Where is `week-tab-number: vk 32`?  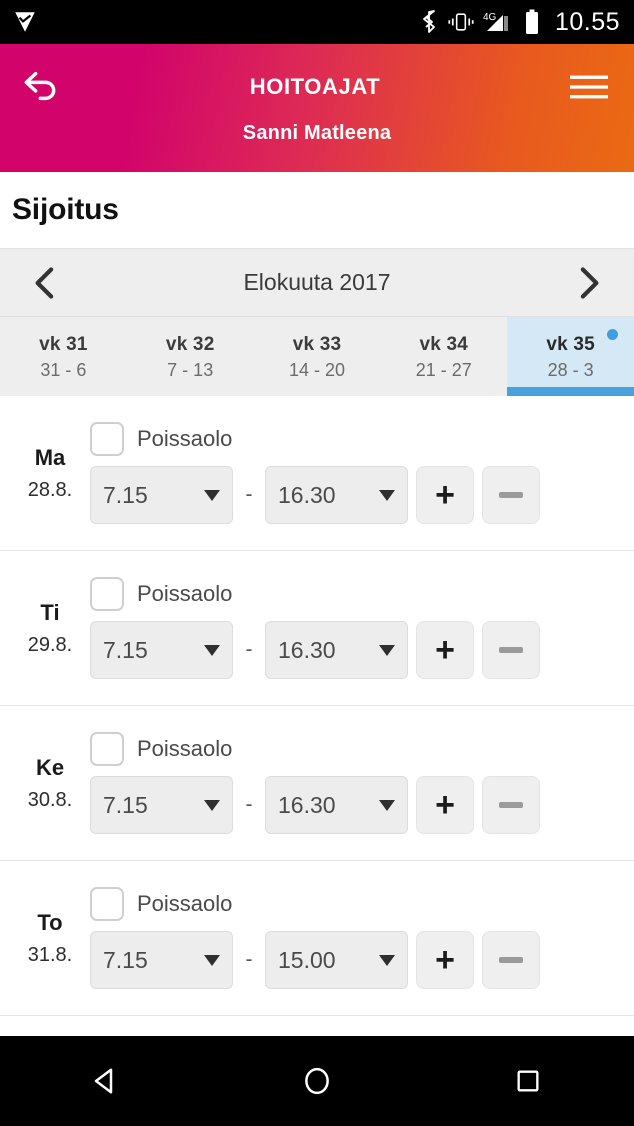 week-tab-number: vk 32 is located at coordinates (190, 344).